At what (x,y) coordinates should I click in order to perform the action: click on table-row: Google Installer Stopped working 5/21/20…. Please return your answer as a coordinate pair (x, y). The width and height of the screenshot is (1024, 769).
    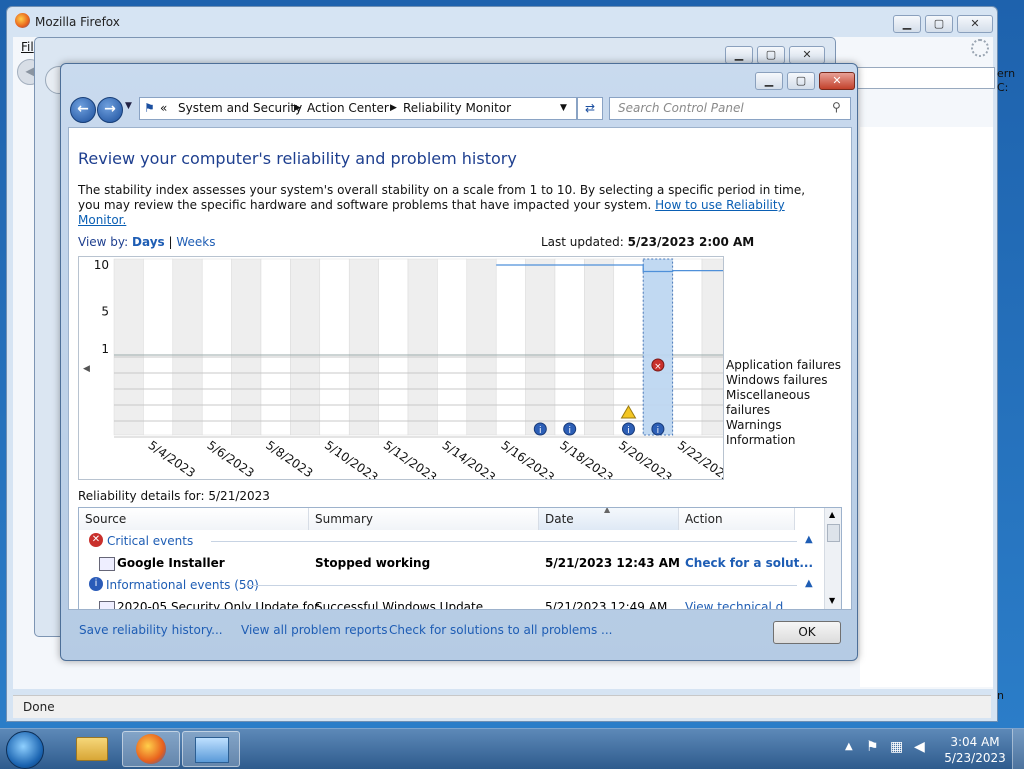
    Looking at the image, I should click on (451, 563).